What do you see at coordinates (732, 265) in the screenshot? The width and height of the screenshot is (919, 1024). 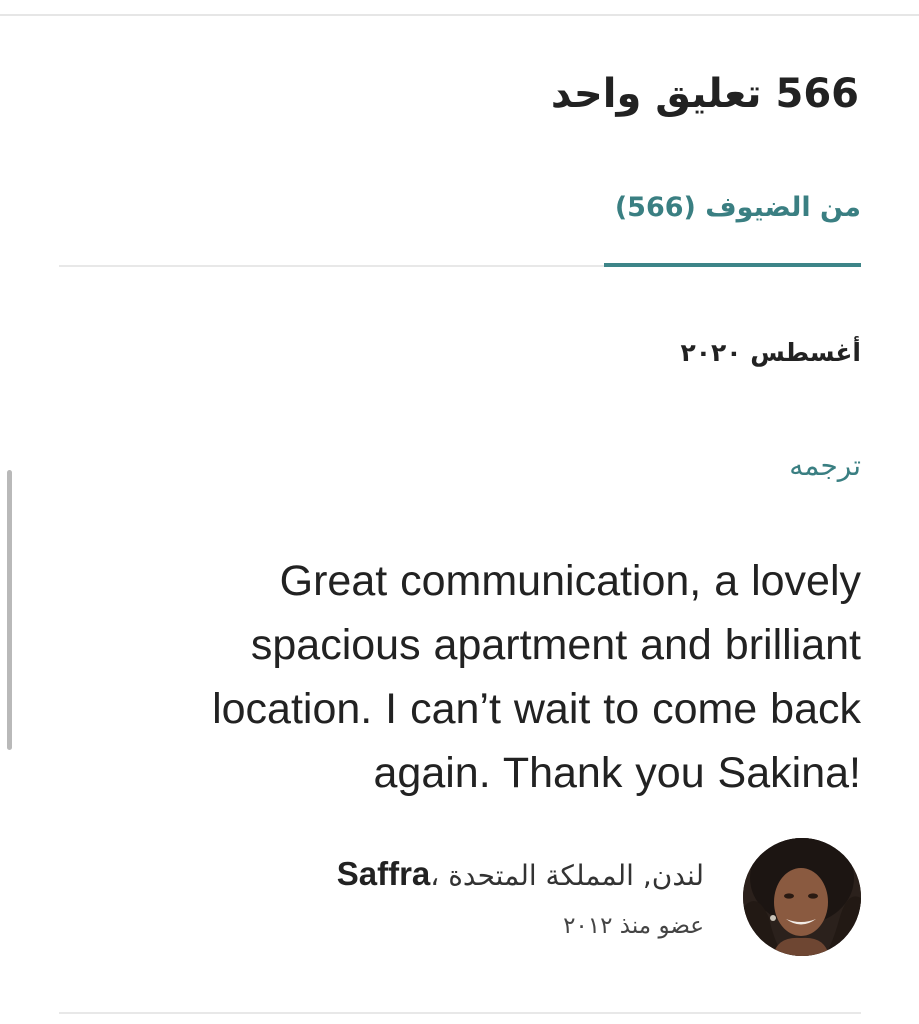 I see `active-tab-indicator` at bounding box center [732, 265].